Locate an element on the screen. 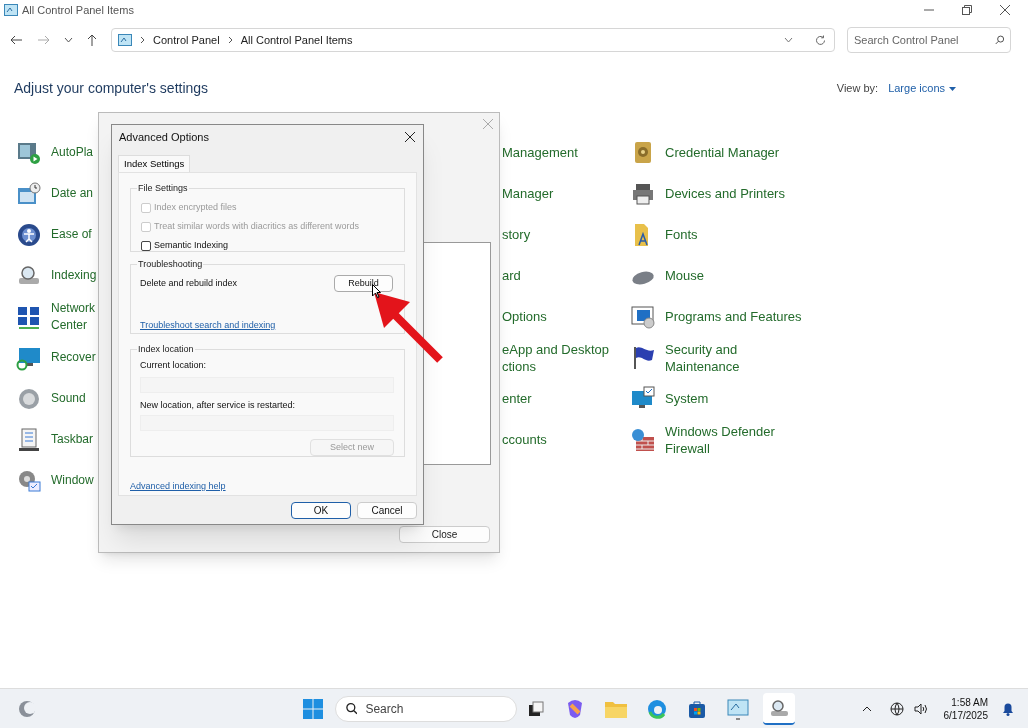  field-label: Current location: is located at coordinates (174, 365).